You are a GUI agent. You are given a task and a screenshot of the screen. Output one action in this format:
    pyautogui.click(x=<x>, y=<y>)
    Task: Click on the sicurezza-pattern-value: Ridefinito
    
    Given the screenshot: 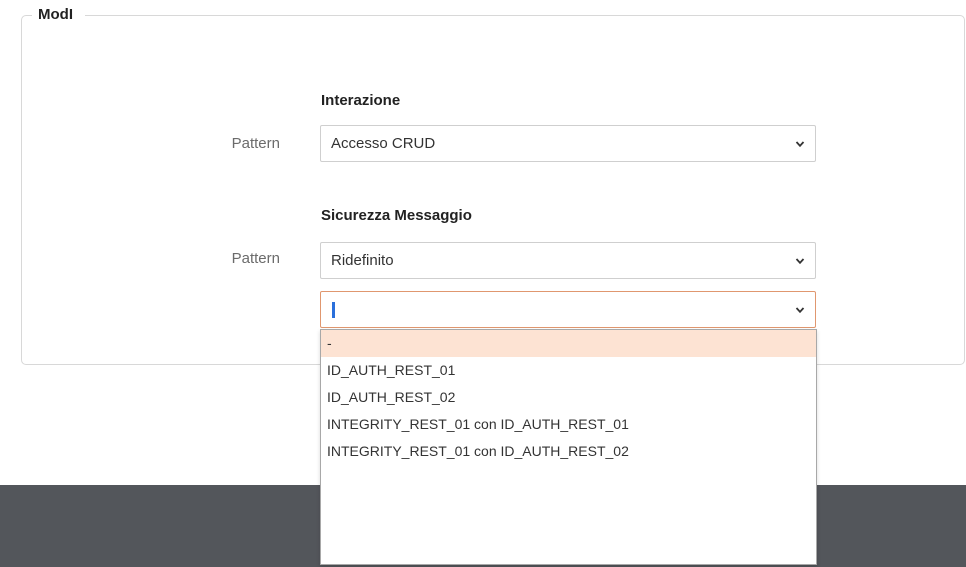 What is the action you would take?
    pyautogui.click(x=362, y=260)
    